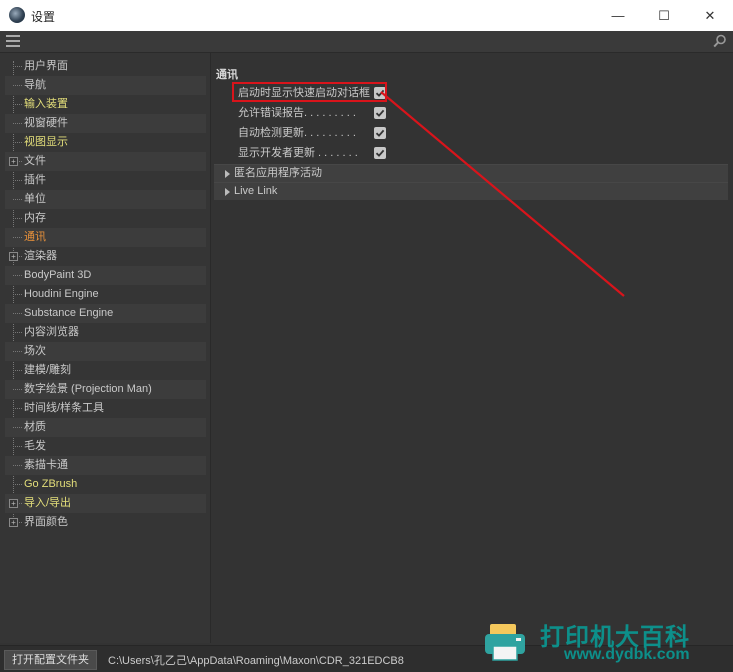  What do you see at coordinates (309, 92) in the screenshot?
I see `annotation-highlight-box` at bounding box center [309, 92].